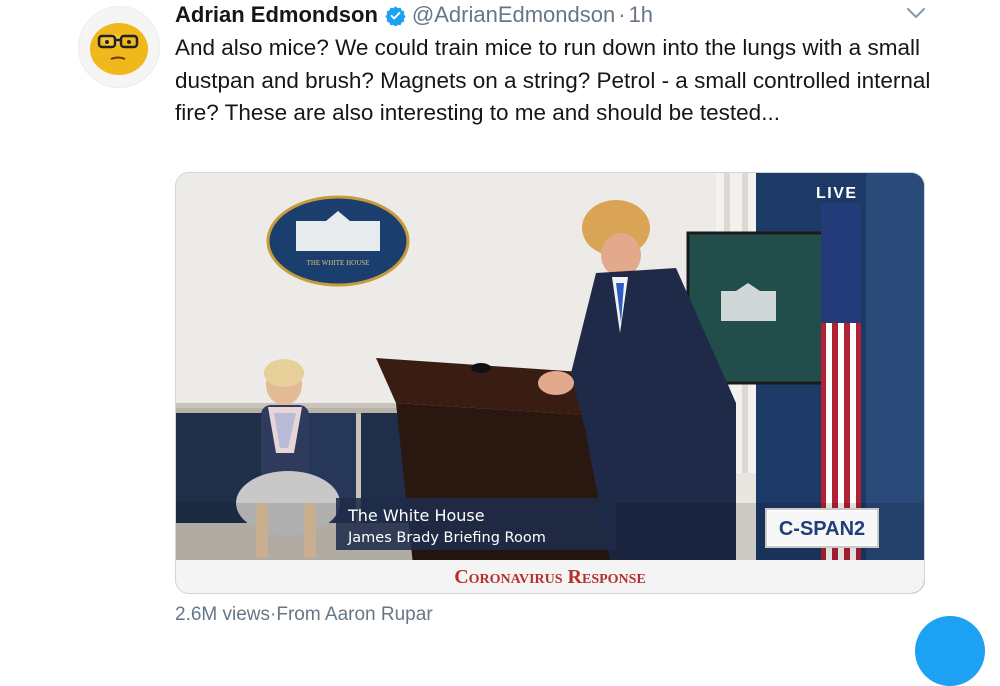 Image resolution: width=1000 pixels, height=686 pixels. What do you see at coordinates (950, 651) in the screenshot?
I see `compose-tweet-button` at bounding box center [950, 651].